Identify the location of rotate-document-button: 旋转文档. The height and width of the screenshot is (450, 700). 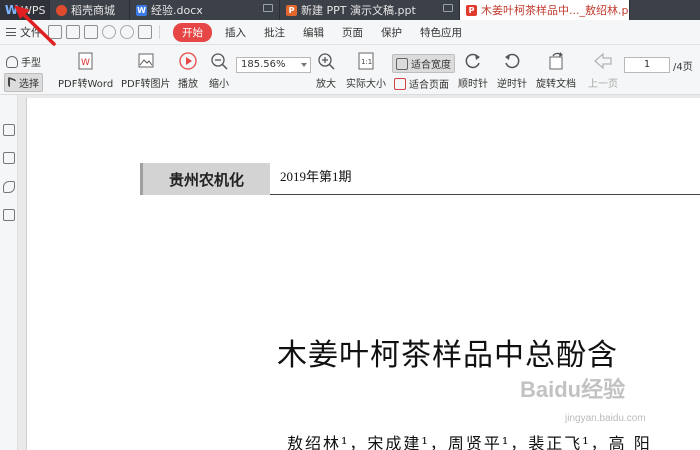
(556, 70).